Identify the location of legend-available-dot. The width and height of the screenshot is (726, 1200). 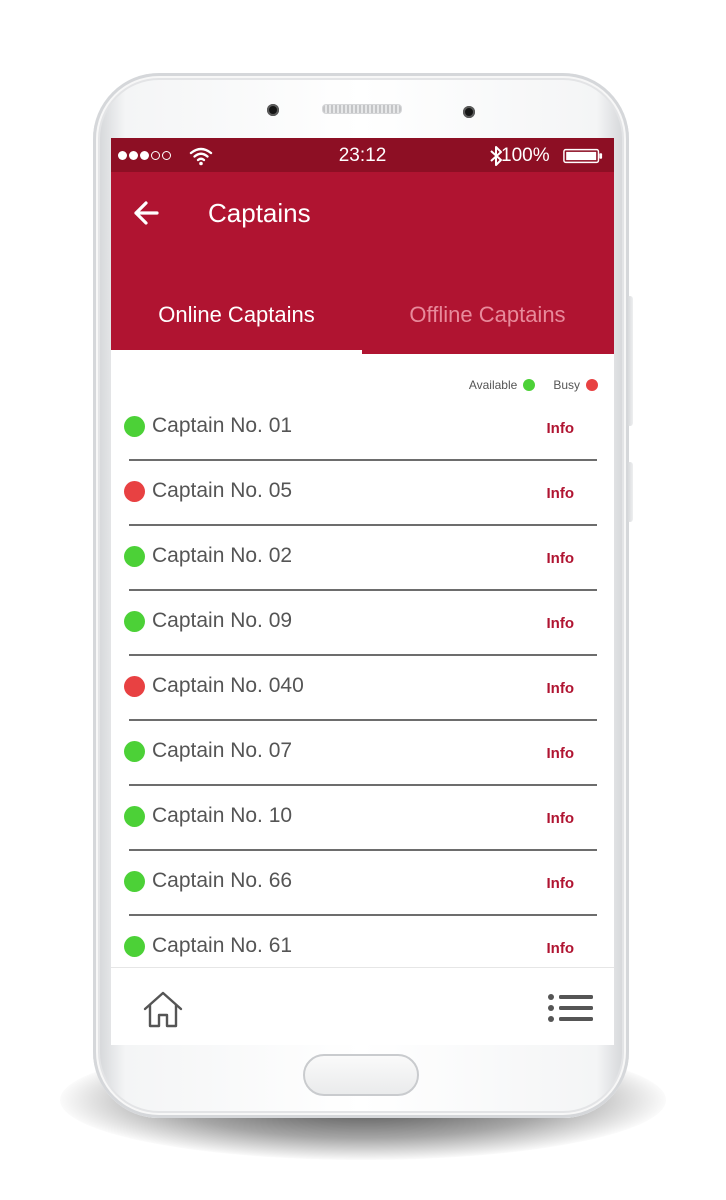
(529, 385).